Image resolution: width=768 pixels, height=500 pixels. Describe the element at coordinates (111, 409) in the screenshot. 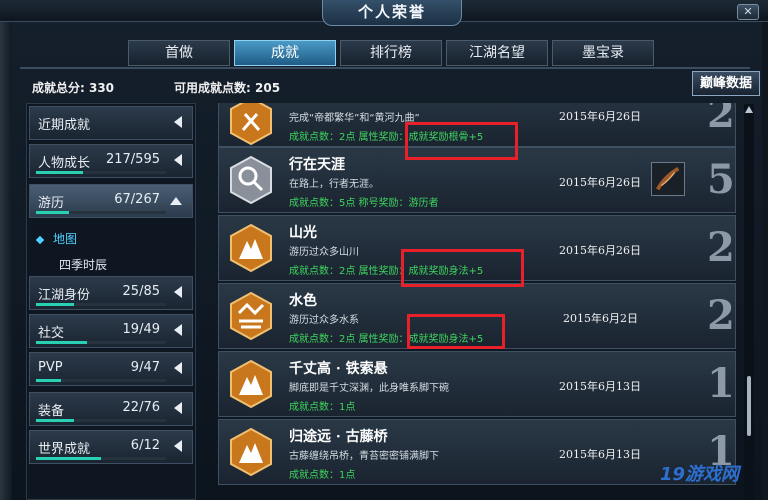

I see `category-equipment: 装备 22/76` at that location.